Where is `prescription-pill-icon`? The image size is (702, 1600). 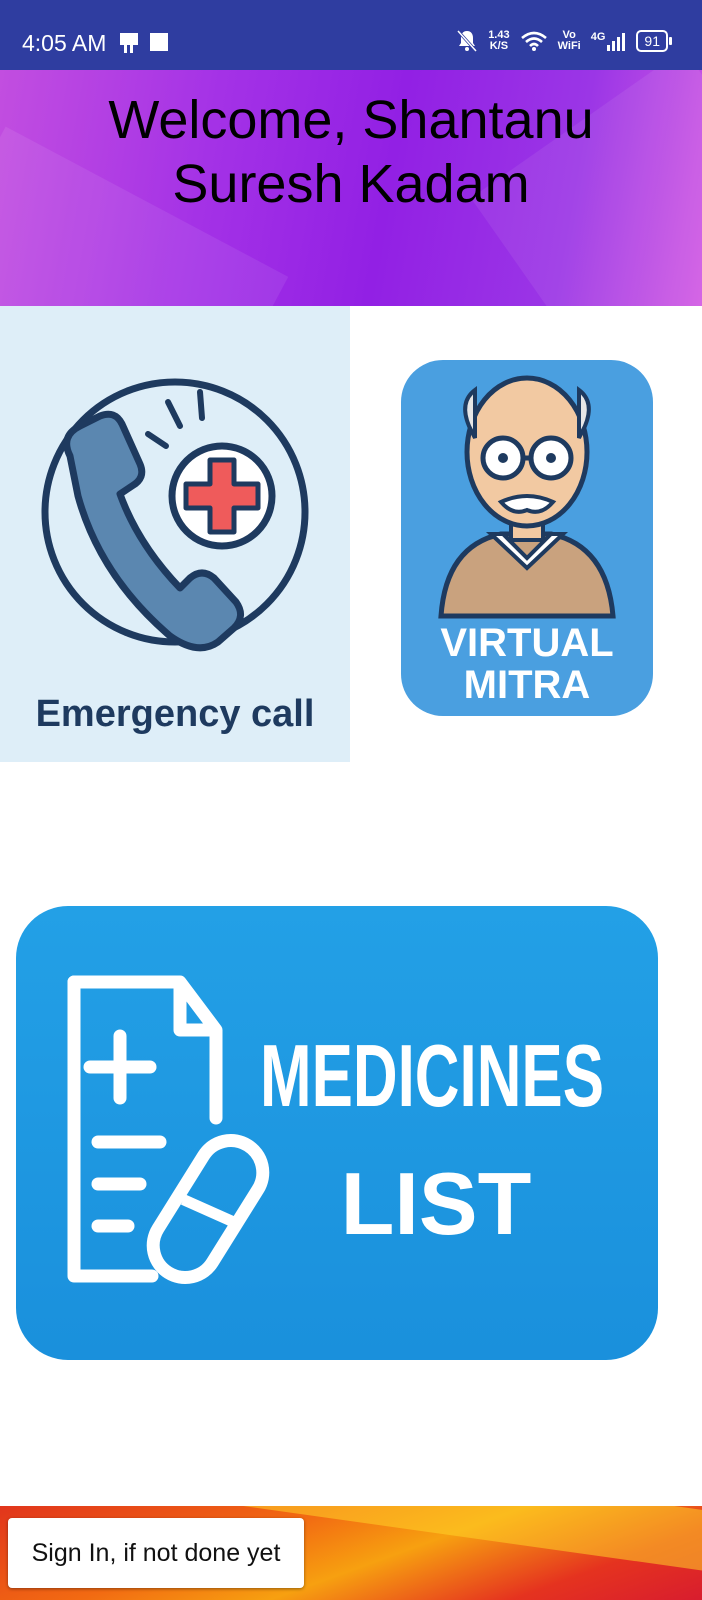 prescription-pill-icon is located at coordinates (168, 1129).